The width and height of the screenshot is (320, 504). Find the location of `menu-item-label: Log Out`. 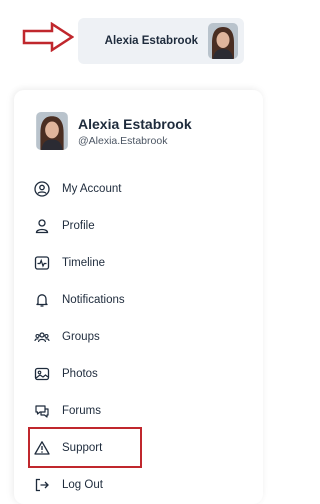

menu-item-label: Log Out is located at coordinates (82, 484).